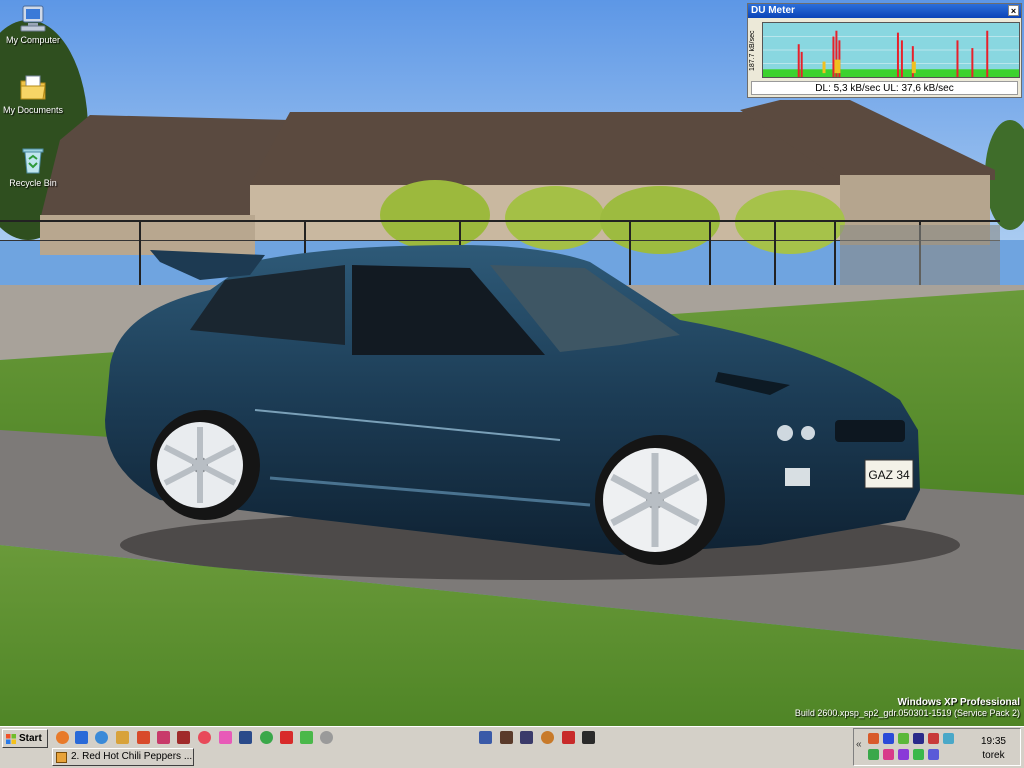 The image size is (1024, 768). I want to click on globe-icon, so click(101, 737).